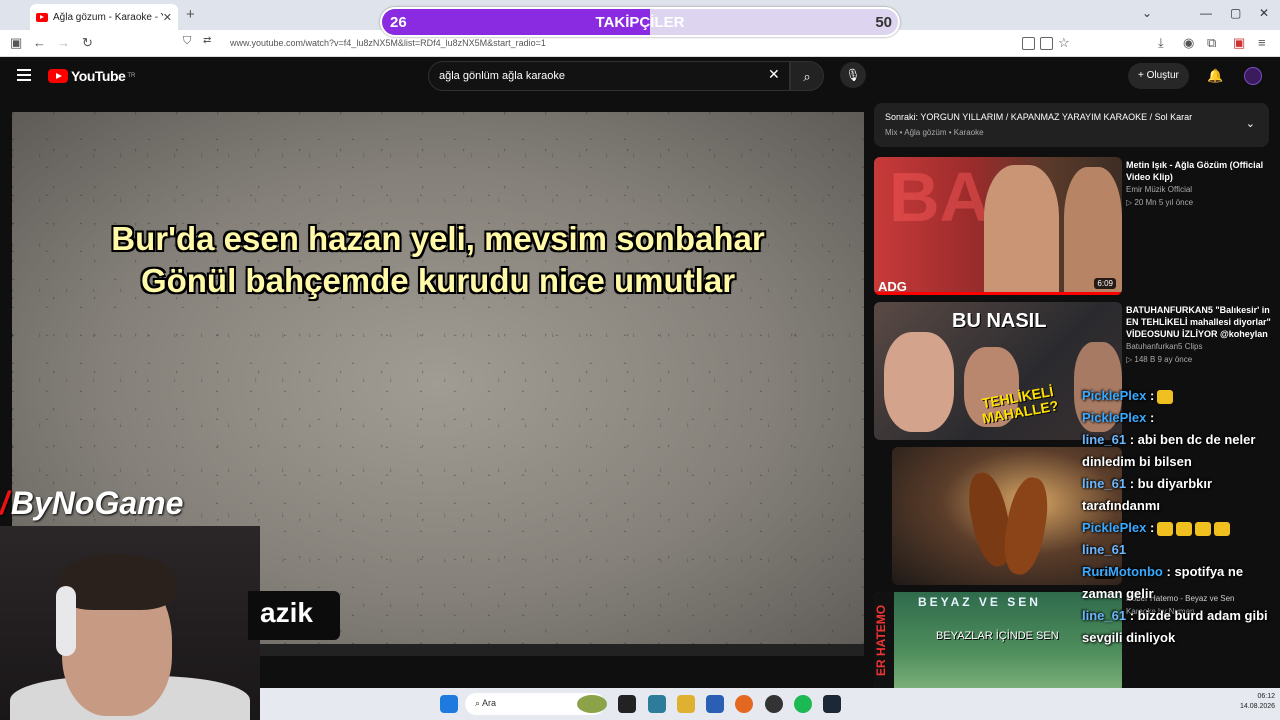 The width and height of the screenshot is (1280, 720). Describe the element at coordinates (744, 704) in the screenshot. I see `firefox-icon` at that location.